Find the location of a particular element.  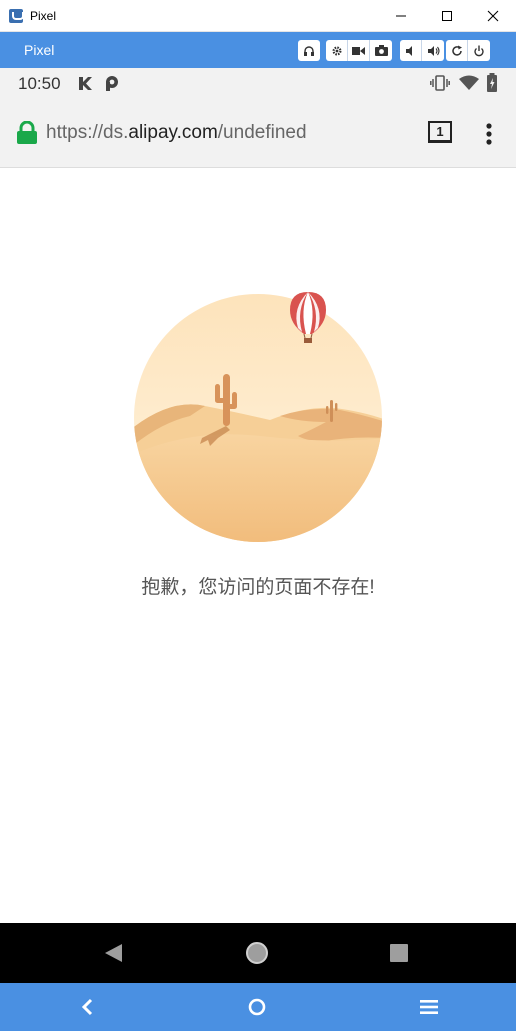

url-path: /undefined is located at coordinates (262, 132).